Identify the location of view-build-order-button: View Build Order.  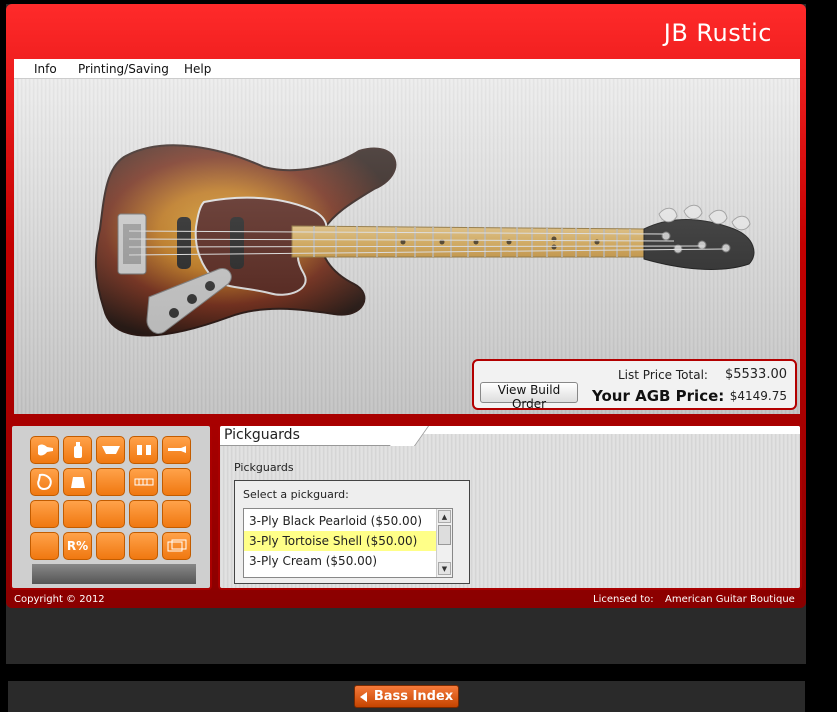
(529, 396).